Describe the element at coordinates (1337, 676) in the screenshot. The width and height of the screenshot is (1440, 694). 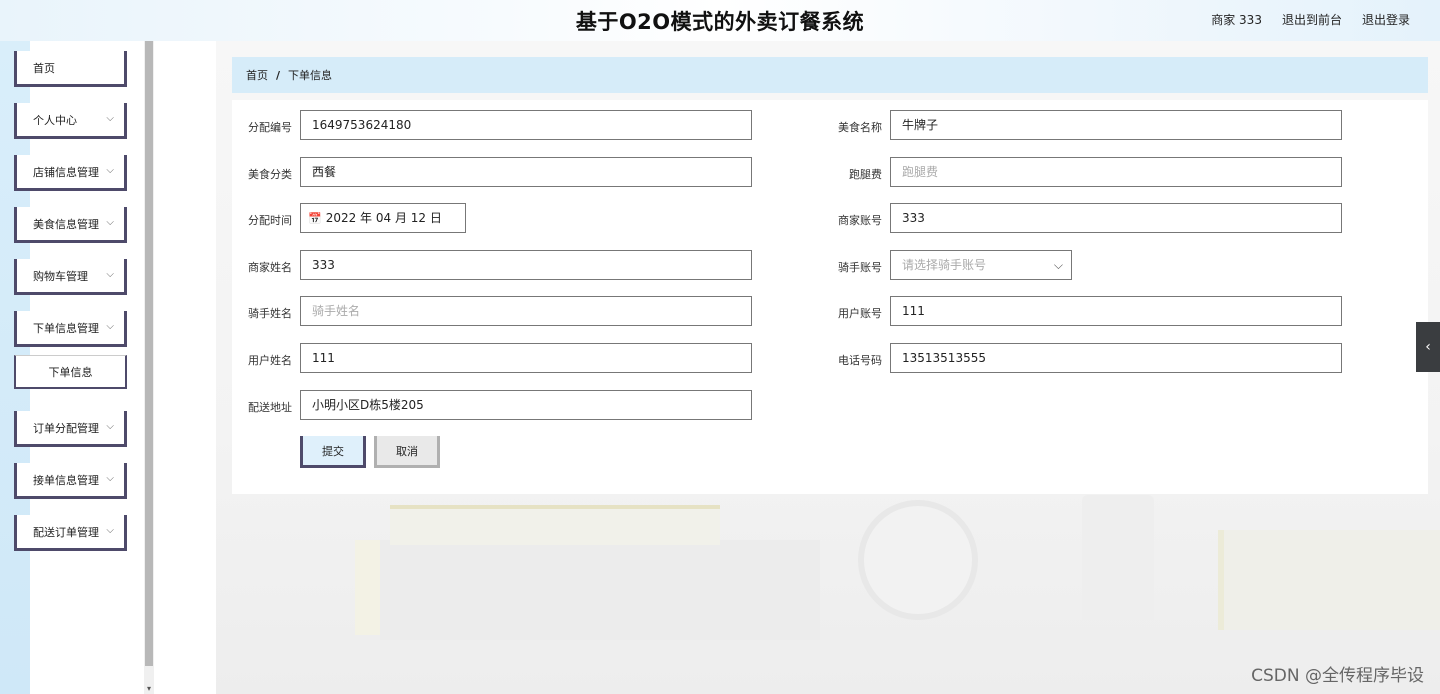
I see `watermark: CSDN @全传程序毕设` at that location.